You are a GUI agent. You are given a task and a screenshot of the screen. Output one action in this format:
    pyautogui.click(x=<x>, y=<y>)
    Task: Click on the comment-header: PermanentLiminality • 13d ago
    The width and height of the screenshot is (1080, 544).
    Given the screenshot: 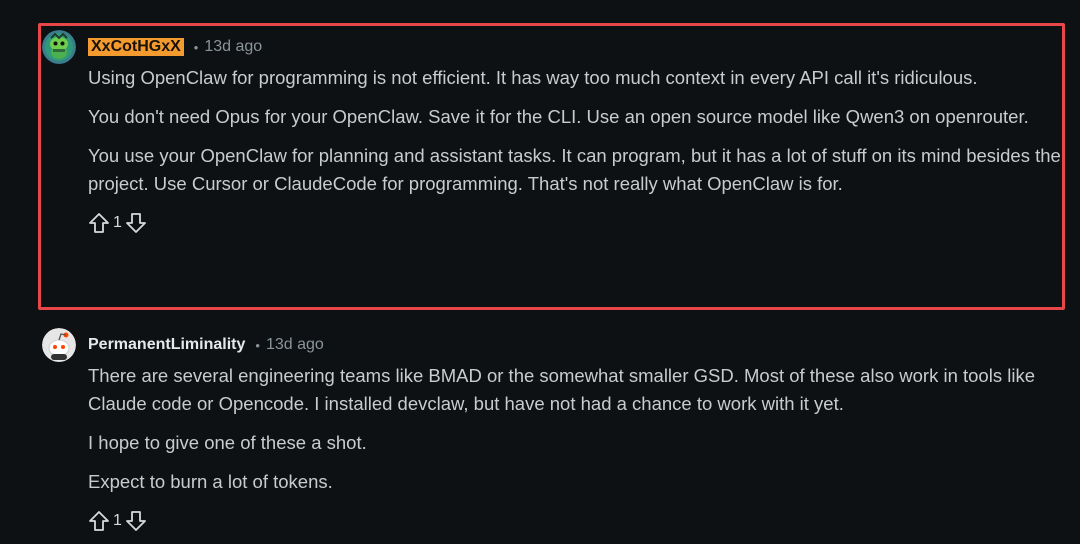 What is the action you would take?
    pyautogui.click(x=552, y=345)
    